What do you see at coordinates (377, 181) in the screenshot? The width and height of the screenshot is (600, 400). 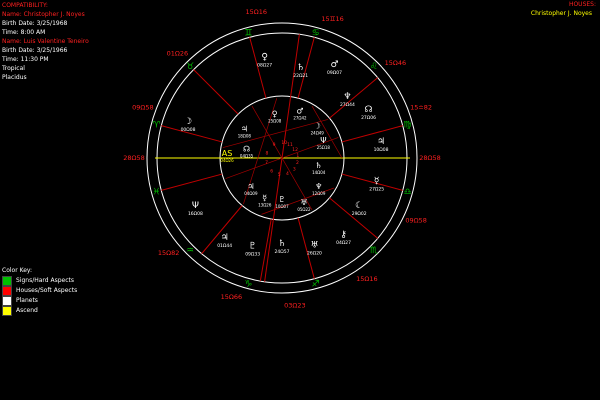 I see `outer-planet-glyph: ☿` at bounding box center [377, 181].